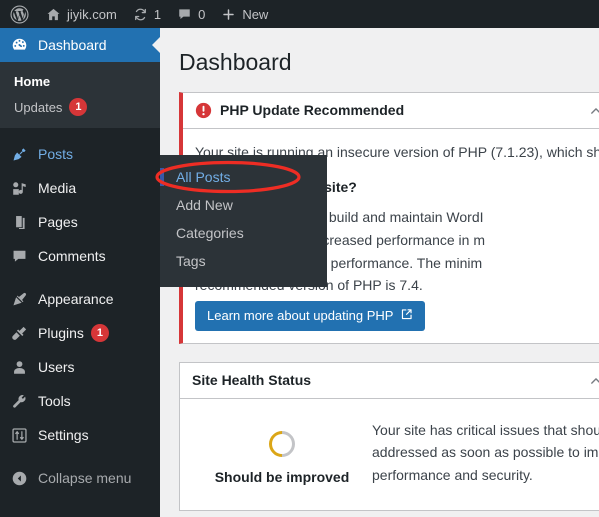 Image resolution: width=599 pixels, height=517 pixels. Describe the element at coordinates (56, 154) in the screenshot. I see `sidebar-item-posts-label: Posts` at that location.